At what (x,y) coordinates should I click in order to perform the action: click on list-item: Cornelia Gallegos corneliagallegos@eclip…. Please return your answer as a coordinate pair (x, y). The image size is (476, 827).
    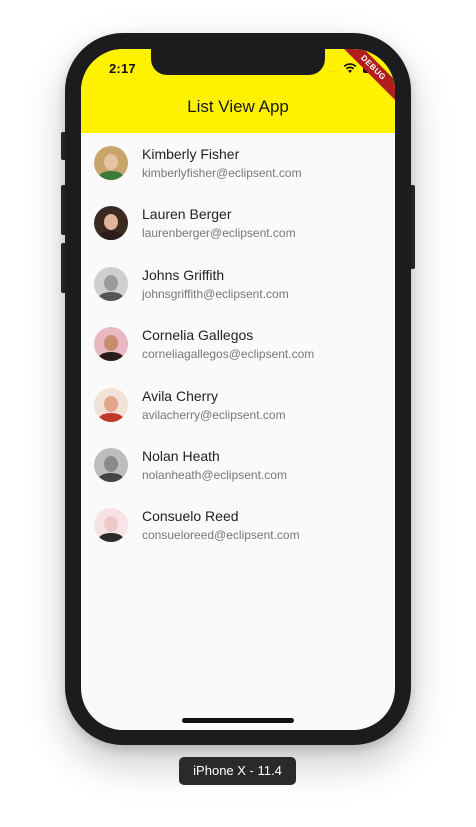
    Looking at the image, I should click on (238, 344).